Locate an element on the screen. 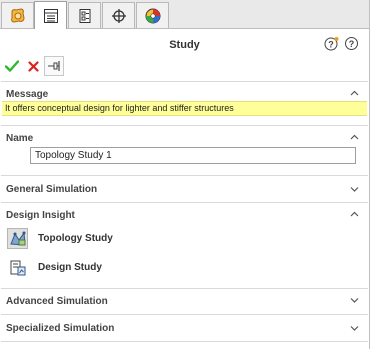 The image size is (370, 349). dimxpert-icon is located at coordinates (118, 15).